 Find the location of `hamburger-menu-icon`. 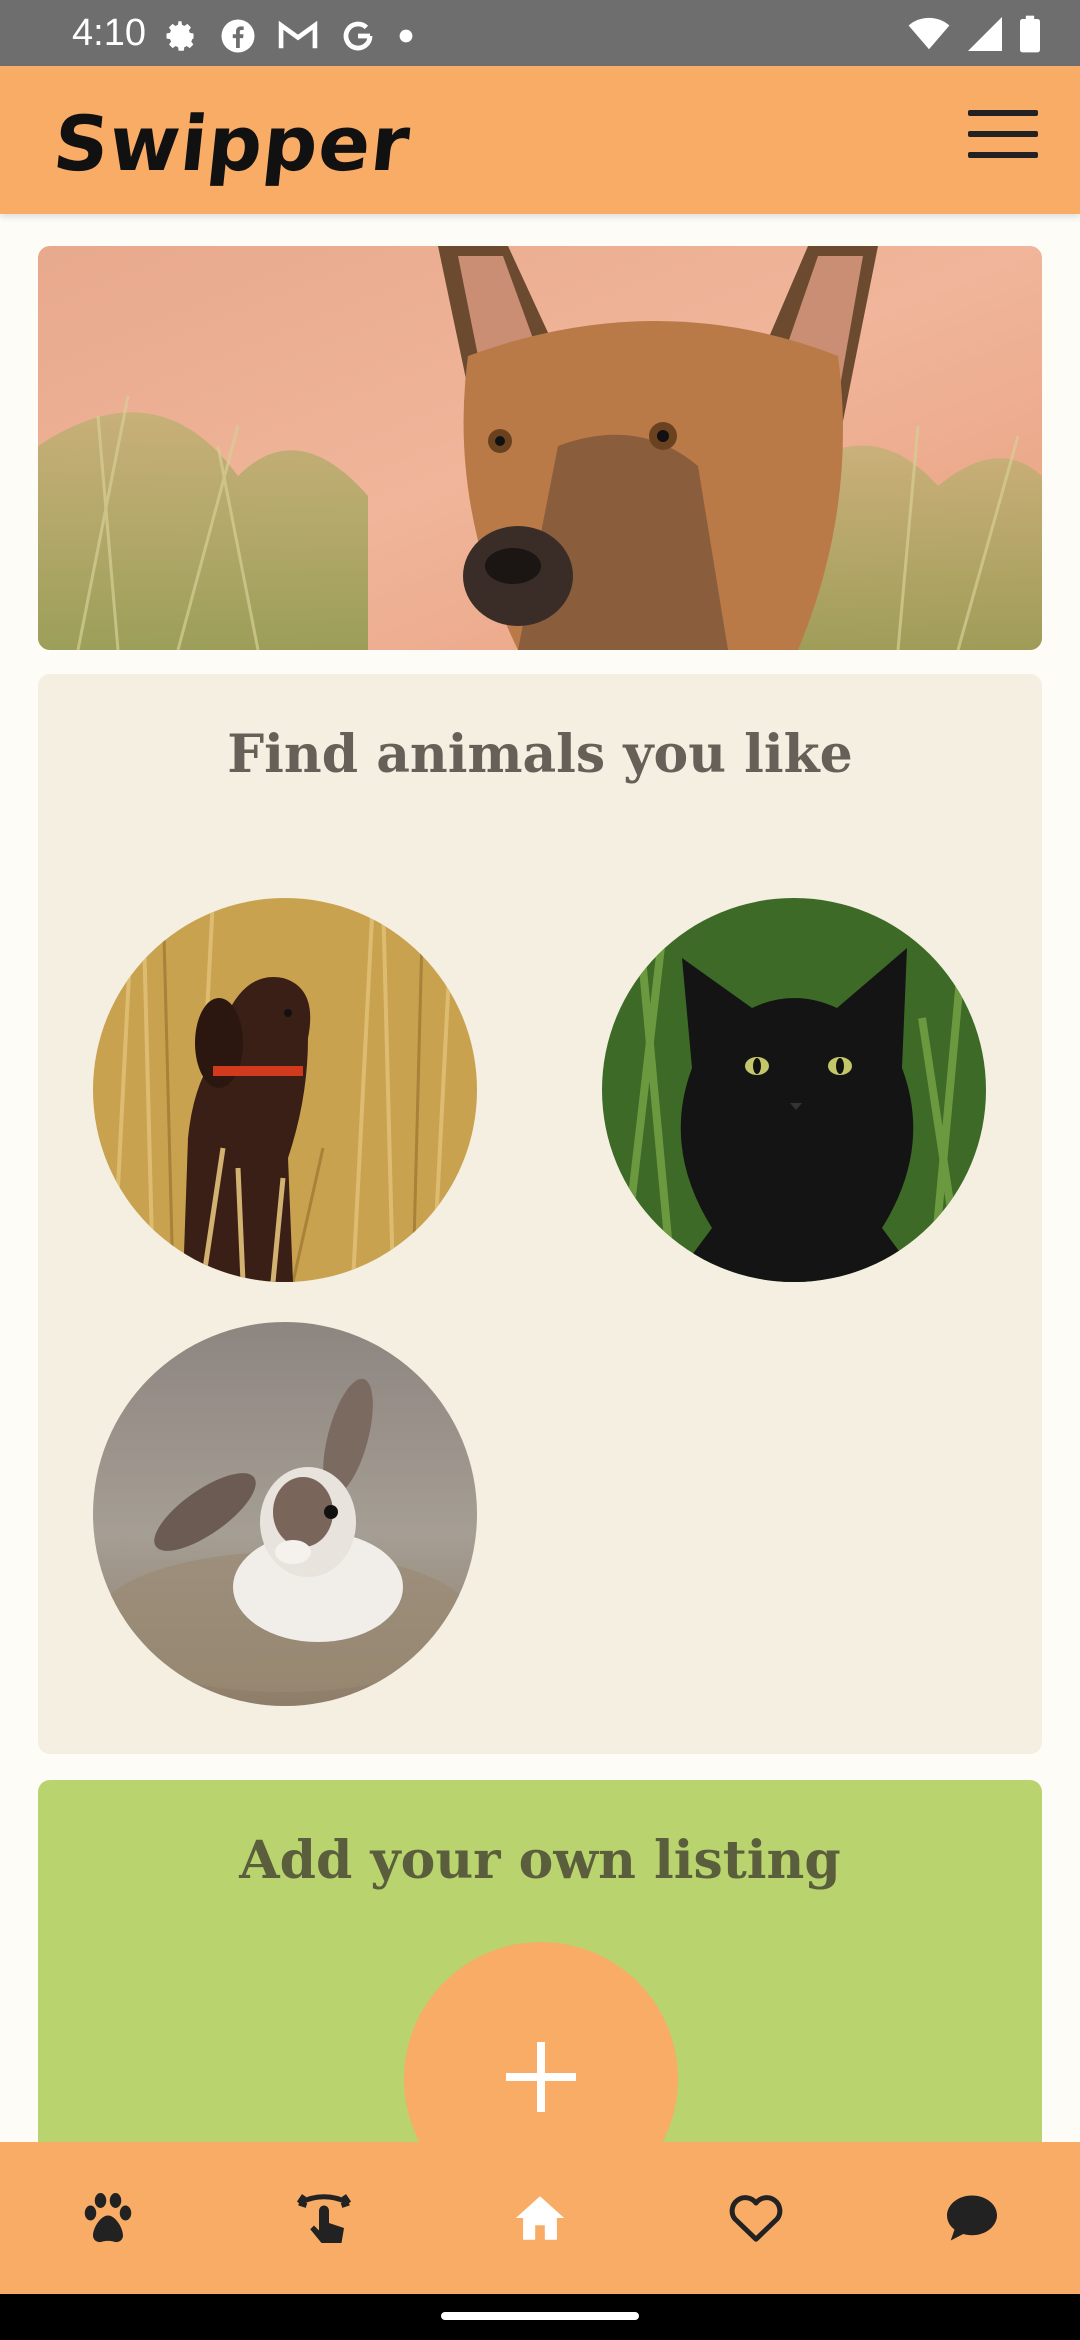

hamburger-menu-icon is located at coordinates (1003, 138).